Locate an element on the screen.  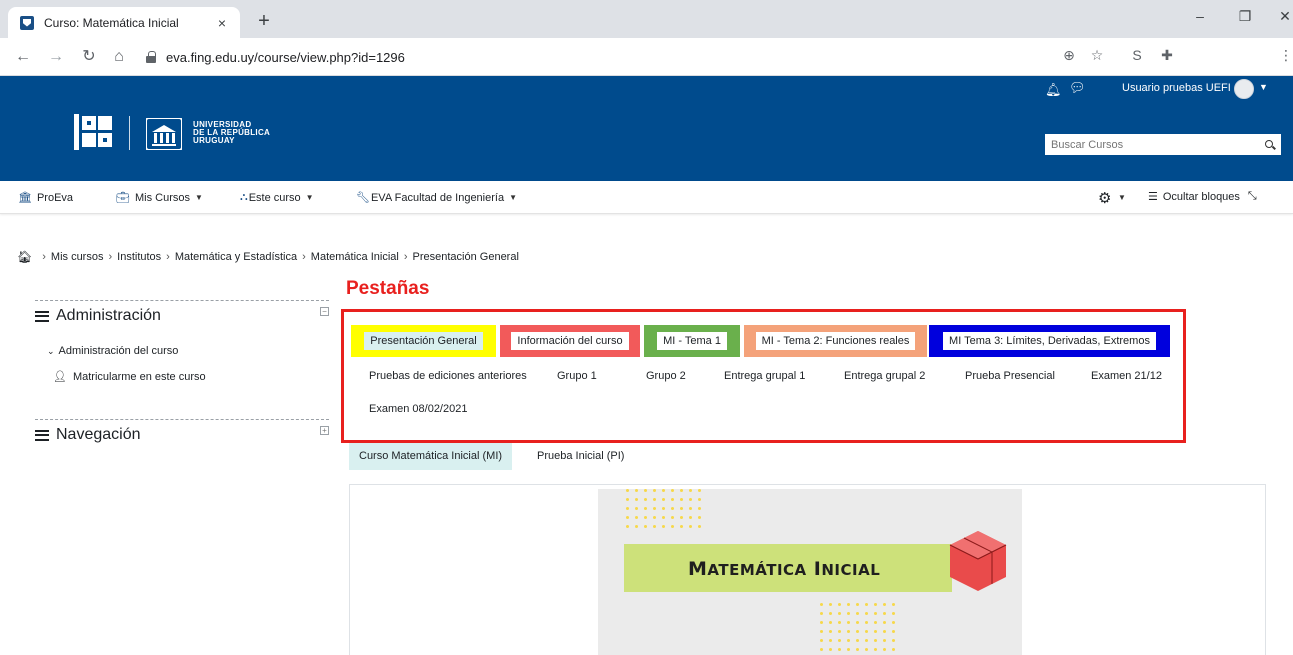
expand-block-icon: + is located at coordinates (324, 430).